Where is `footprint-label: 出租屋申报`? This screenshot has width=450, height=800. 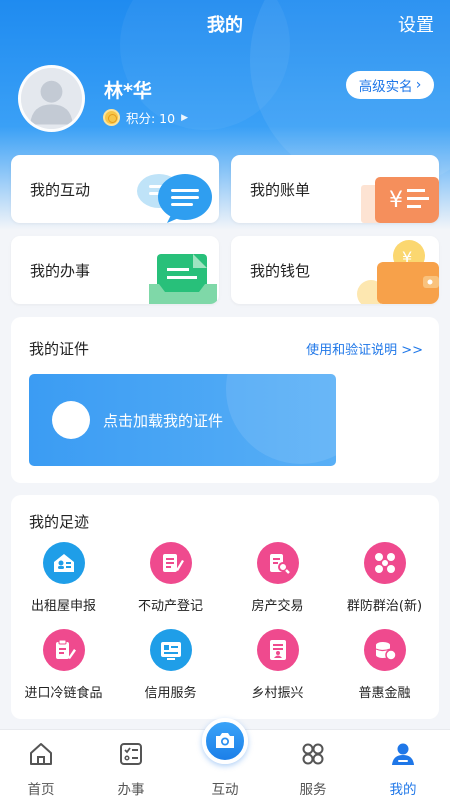 footprint-label: 出租屋申报 is located at coordinates (63, 606).